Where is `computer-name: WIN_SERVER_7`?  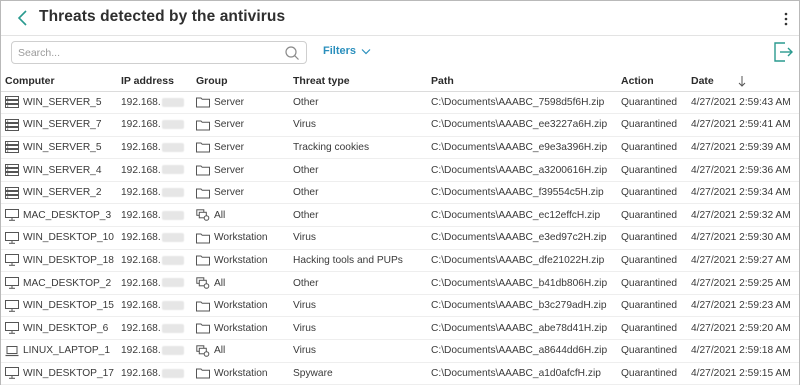
computer-name: WIN_SERVER_7 is located at coordinates (62, 125).